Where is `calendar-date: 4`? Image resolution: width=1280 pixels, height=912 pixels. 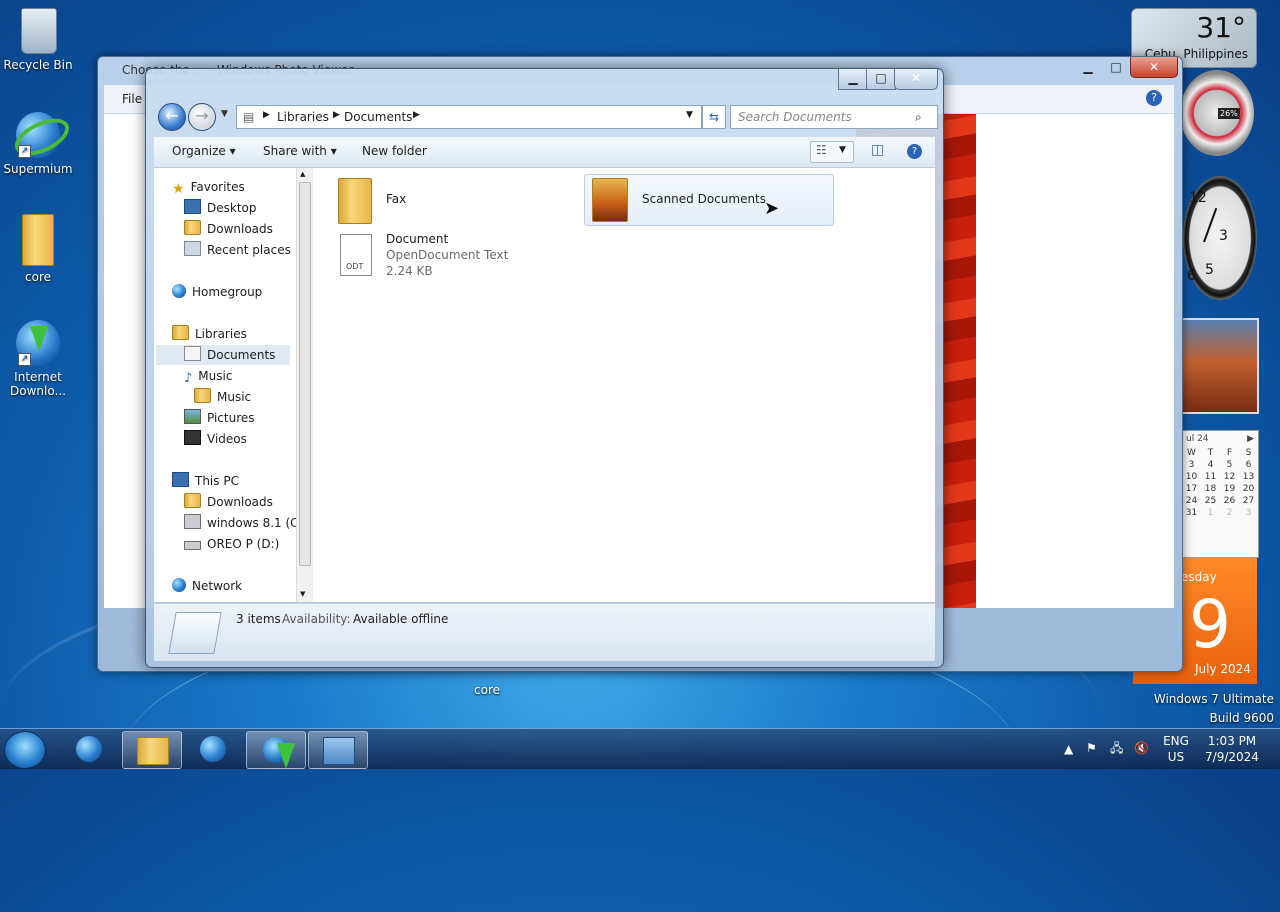 calendar-date: 4 is located at coordinates (1210, 465).